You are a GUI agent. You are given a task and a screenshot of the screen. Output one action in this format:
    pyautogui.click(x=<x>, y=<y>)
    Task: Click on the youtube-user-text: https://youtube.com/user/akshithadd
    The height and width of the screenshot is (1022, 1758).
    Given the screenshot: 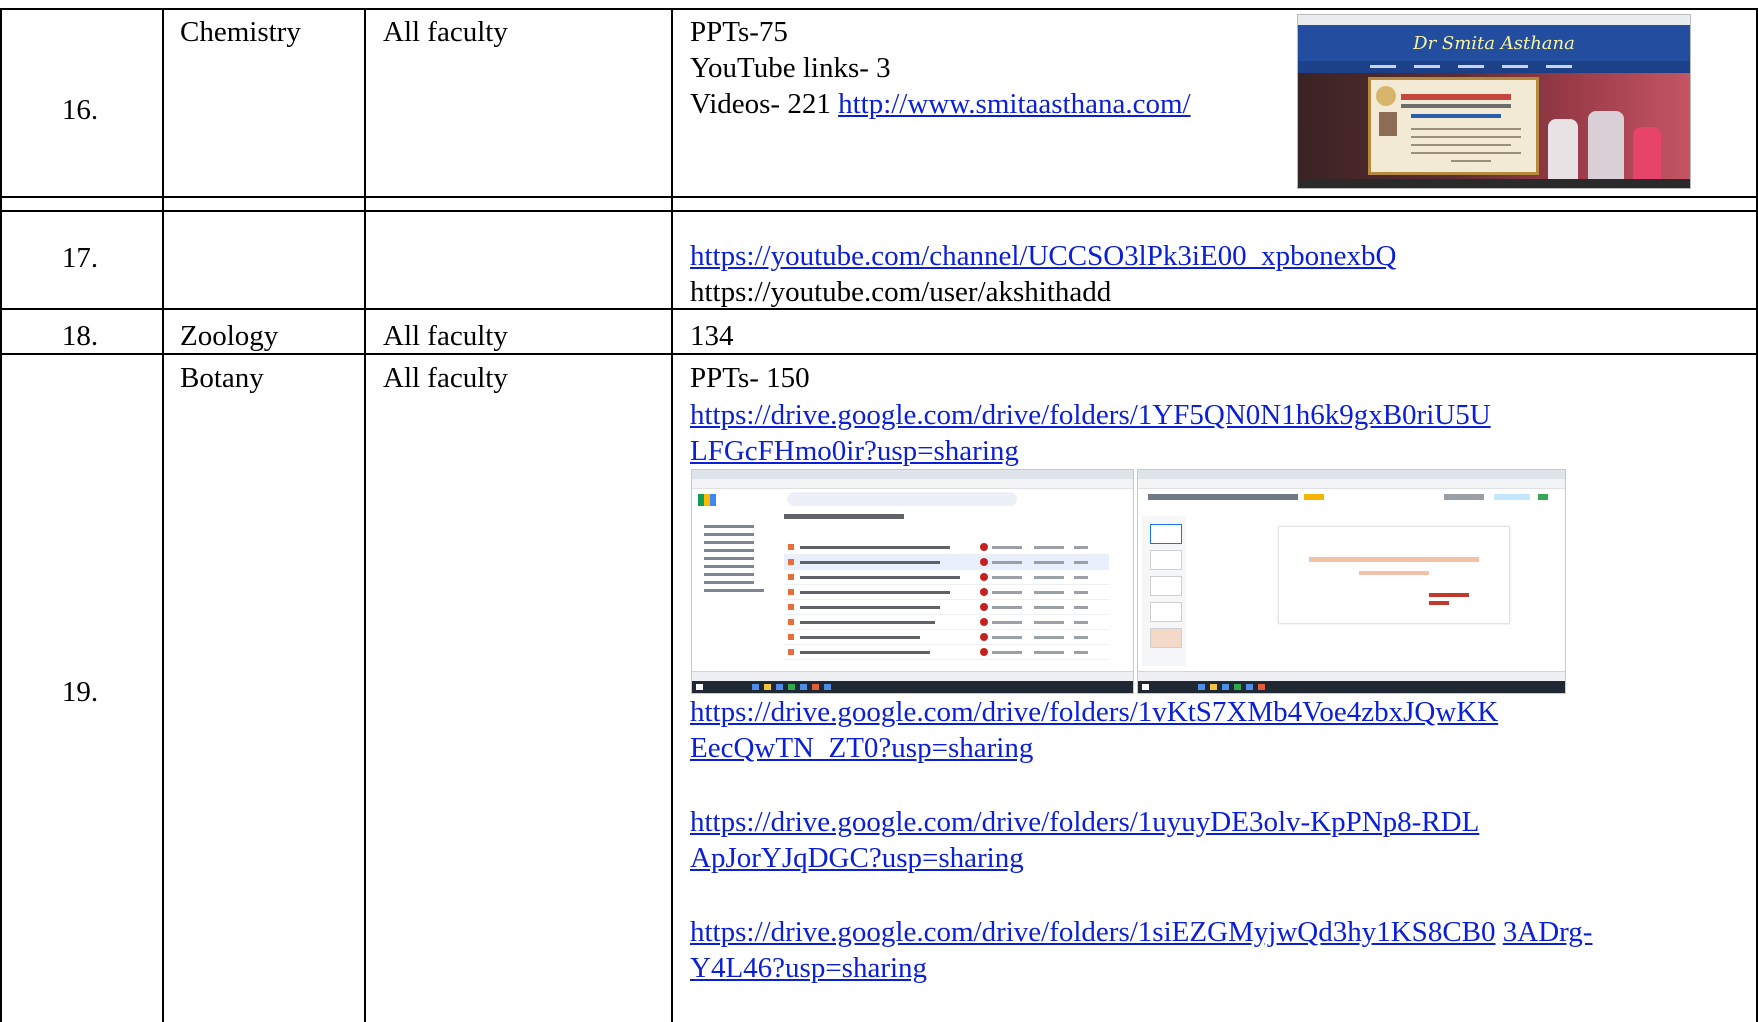 What is the action you would take?
    pyautogui.click(x=901, y=292)
    